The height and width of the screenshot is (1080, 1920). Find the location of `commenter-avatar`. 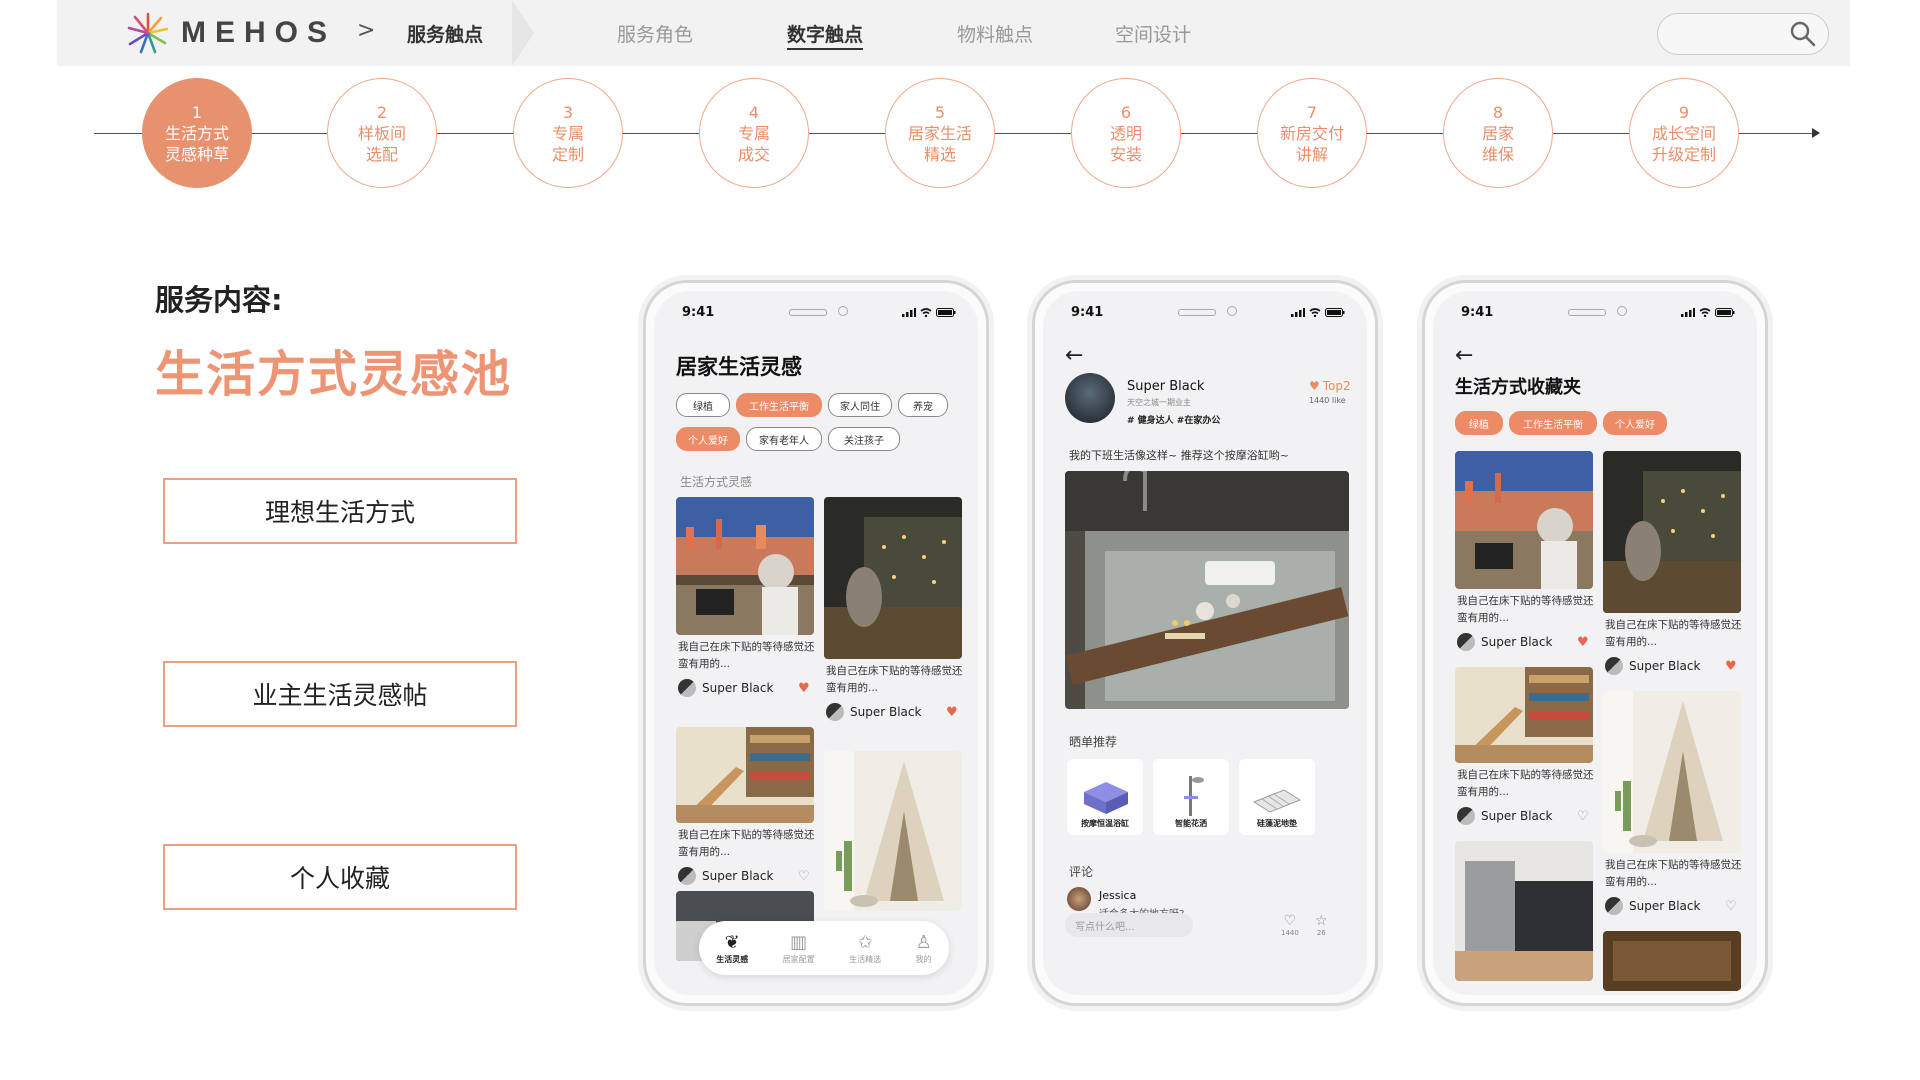

commenter-avatar is located at coordinates (1079, 899).